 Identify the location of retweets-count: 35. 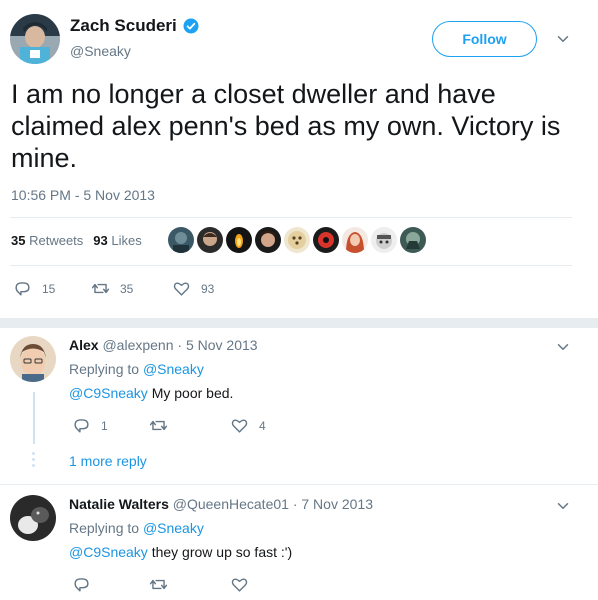
(18, 240).